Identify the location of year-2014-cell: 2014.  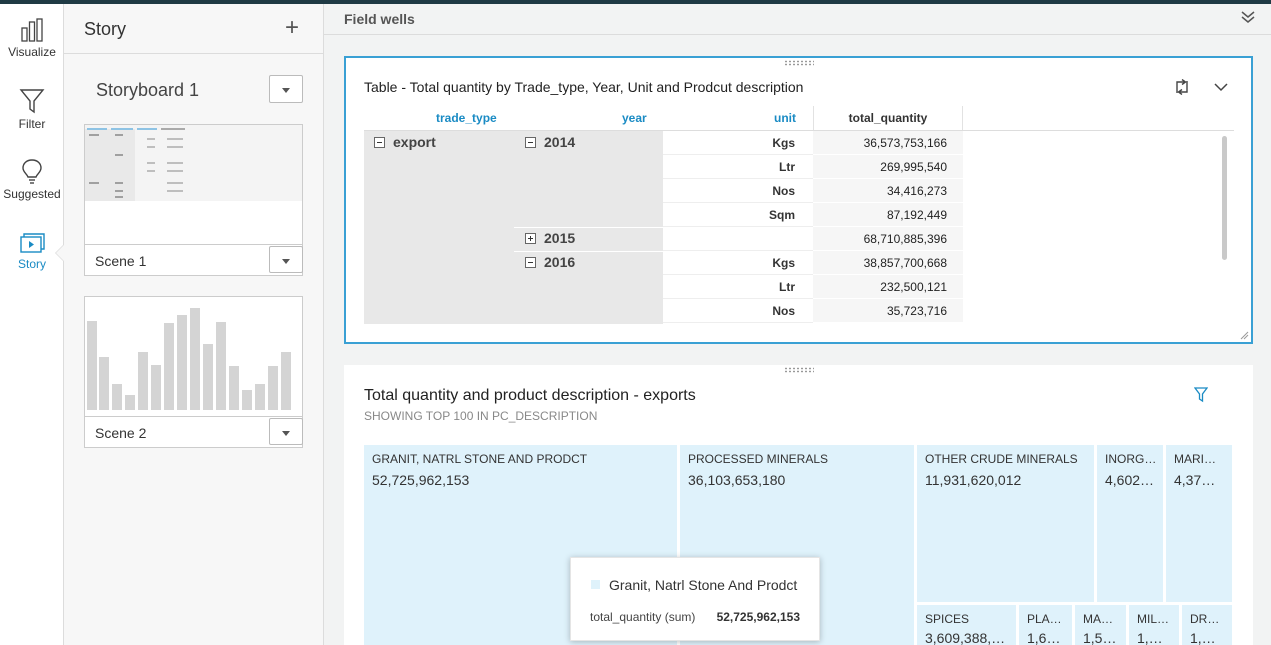
(550, 142).